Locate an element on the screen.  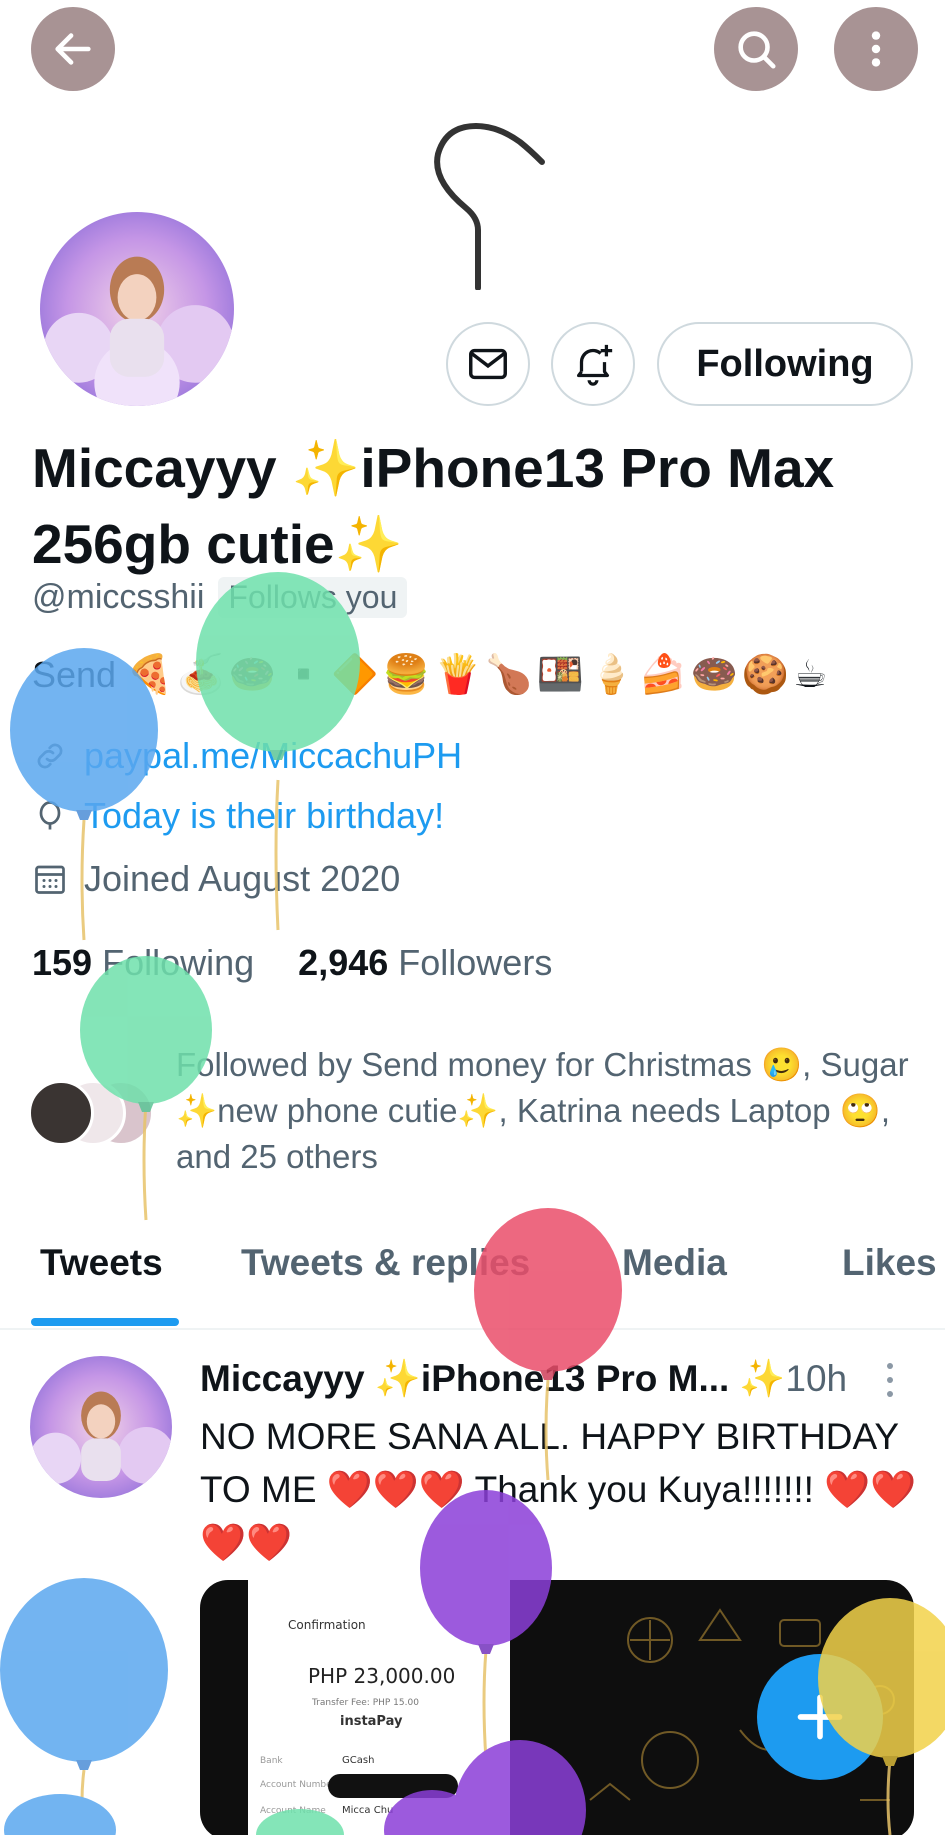
search-button is located at coordinates (756, 49).